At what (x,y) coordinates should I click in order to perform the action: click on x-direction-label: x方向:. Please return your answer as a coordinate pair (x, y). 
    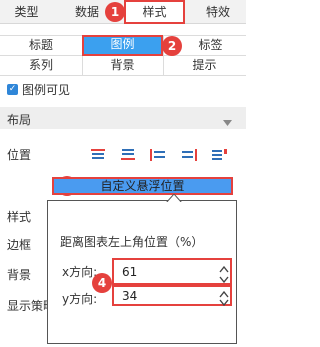
    Looking at the image, I should click on (80, 272).